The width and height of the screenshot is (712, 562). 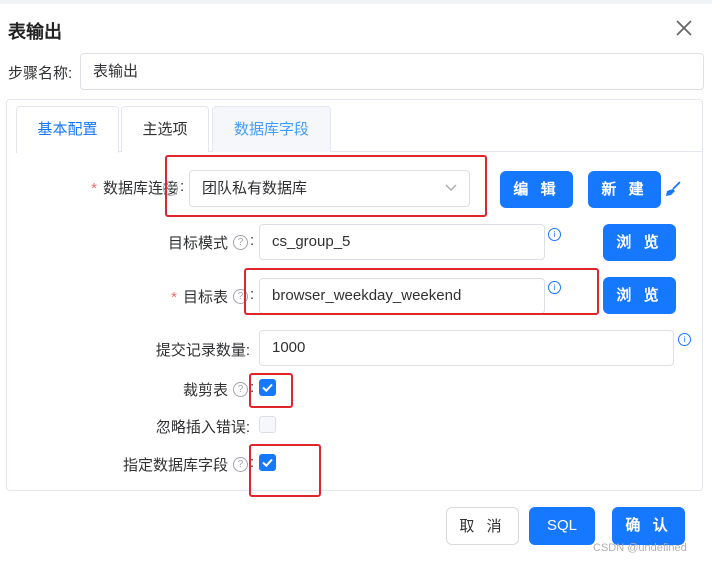 I want to click on tab-basic-config: 基本配置, so click(x=67, y=129).